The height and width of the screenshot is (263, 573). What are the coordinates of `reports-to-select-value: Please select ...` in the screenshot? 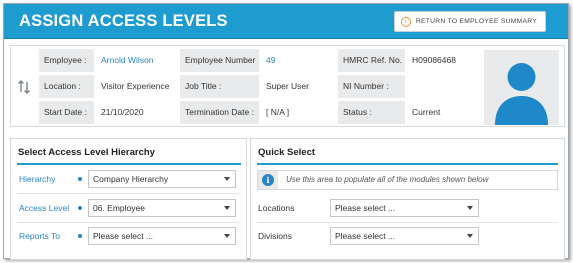 It's located at (123, 236).